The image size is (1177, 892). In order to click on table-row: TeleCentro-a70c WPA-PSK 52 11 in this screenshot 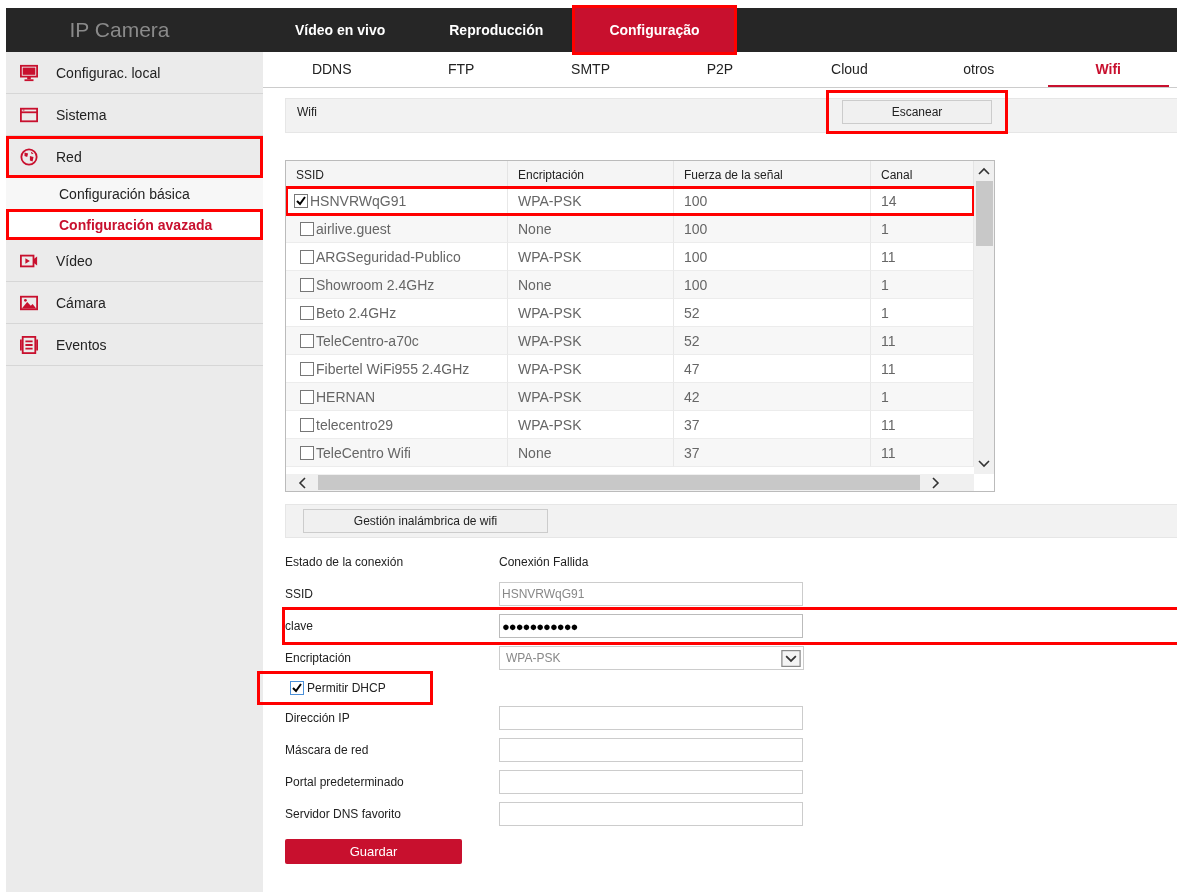, I will do `click(630, 341)`.